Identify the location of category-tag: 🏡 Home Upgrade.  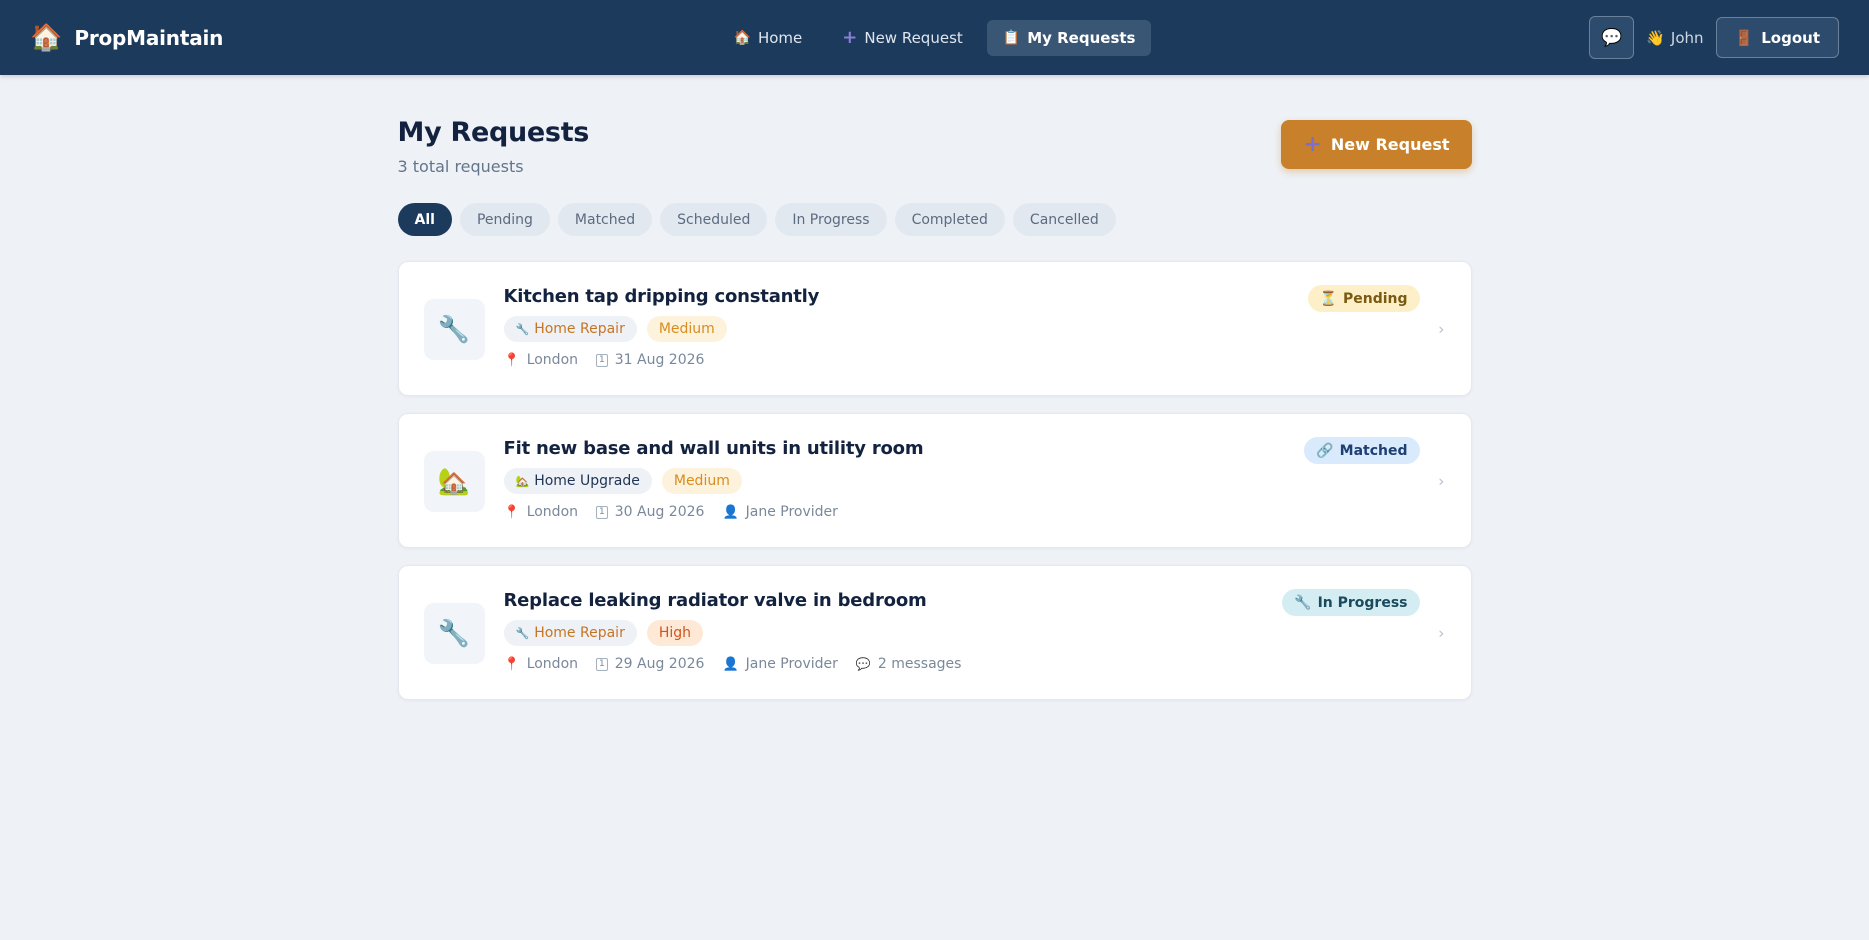
(577, 481).